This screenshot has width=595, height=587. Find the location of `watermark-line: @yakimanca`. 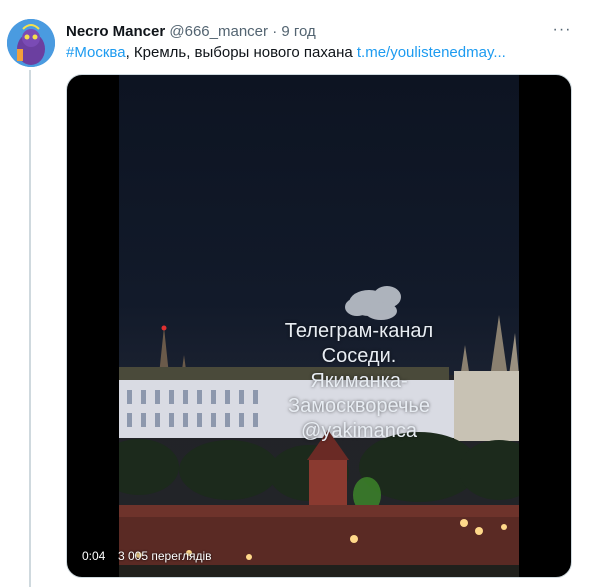

watermark-line: @yakimanca is located at coordinates (359, 431).